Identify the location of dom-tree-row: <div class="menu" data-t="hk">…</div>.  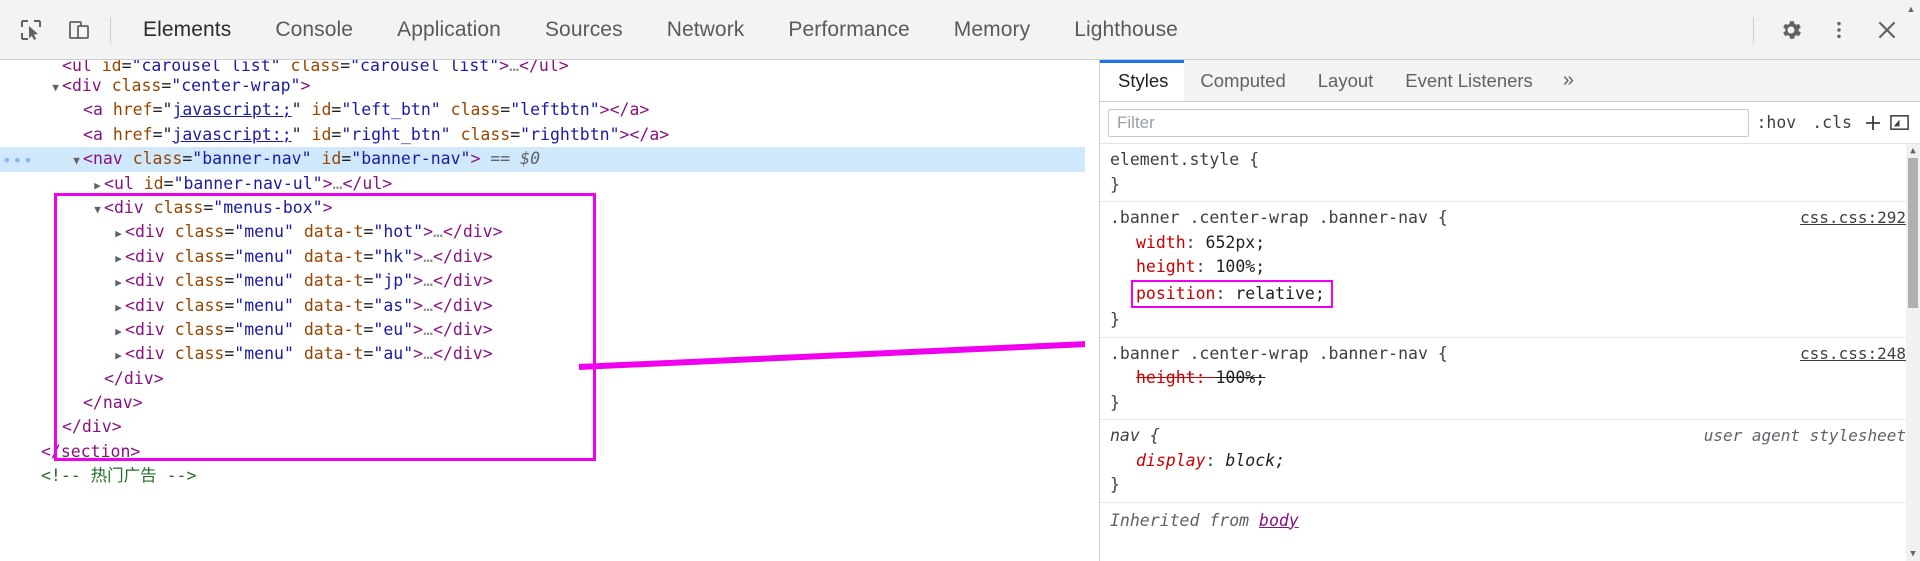
(542, 257).